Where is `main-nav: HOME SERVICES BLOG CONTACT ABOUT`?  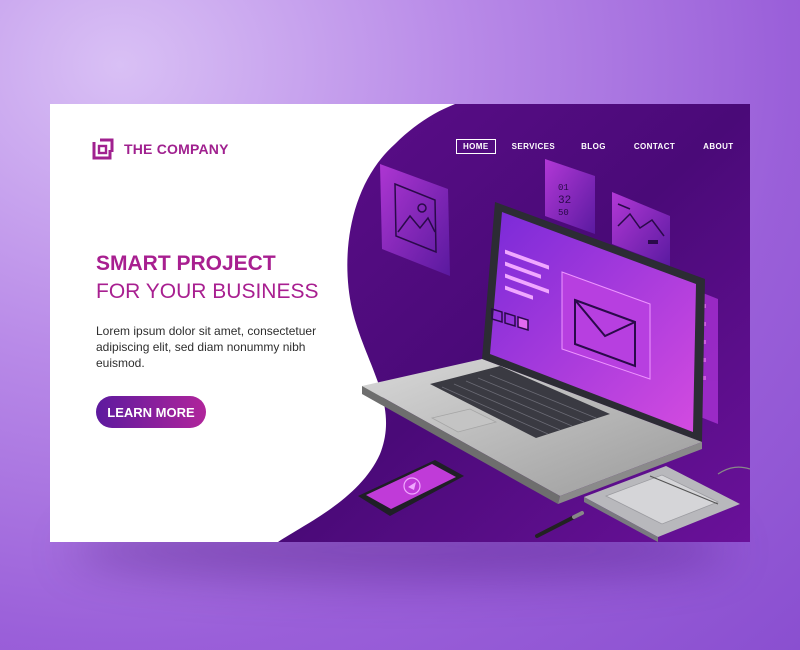
main-nav: HOME SERVICES BLOG CONTACT ABOUT is located at coordinates (603, 146).